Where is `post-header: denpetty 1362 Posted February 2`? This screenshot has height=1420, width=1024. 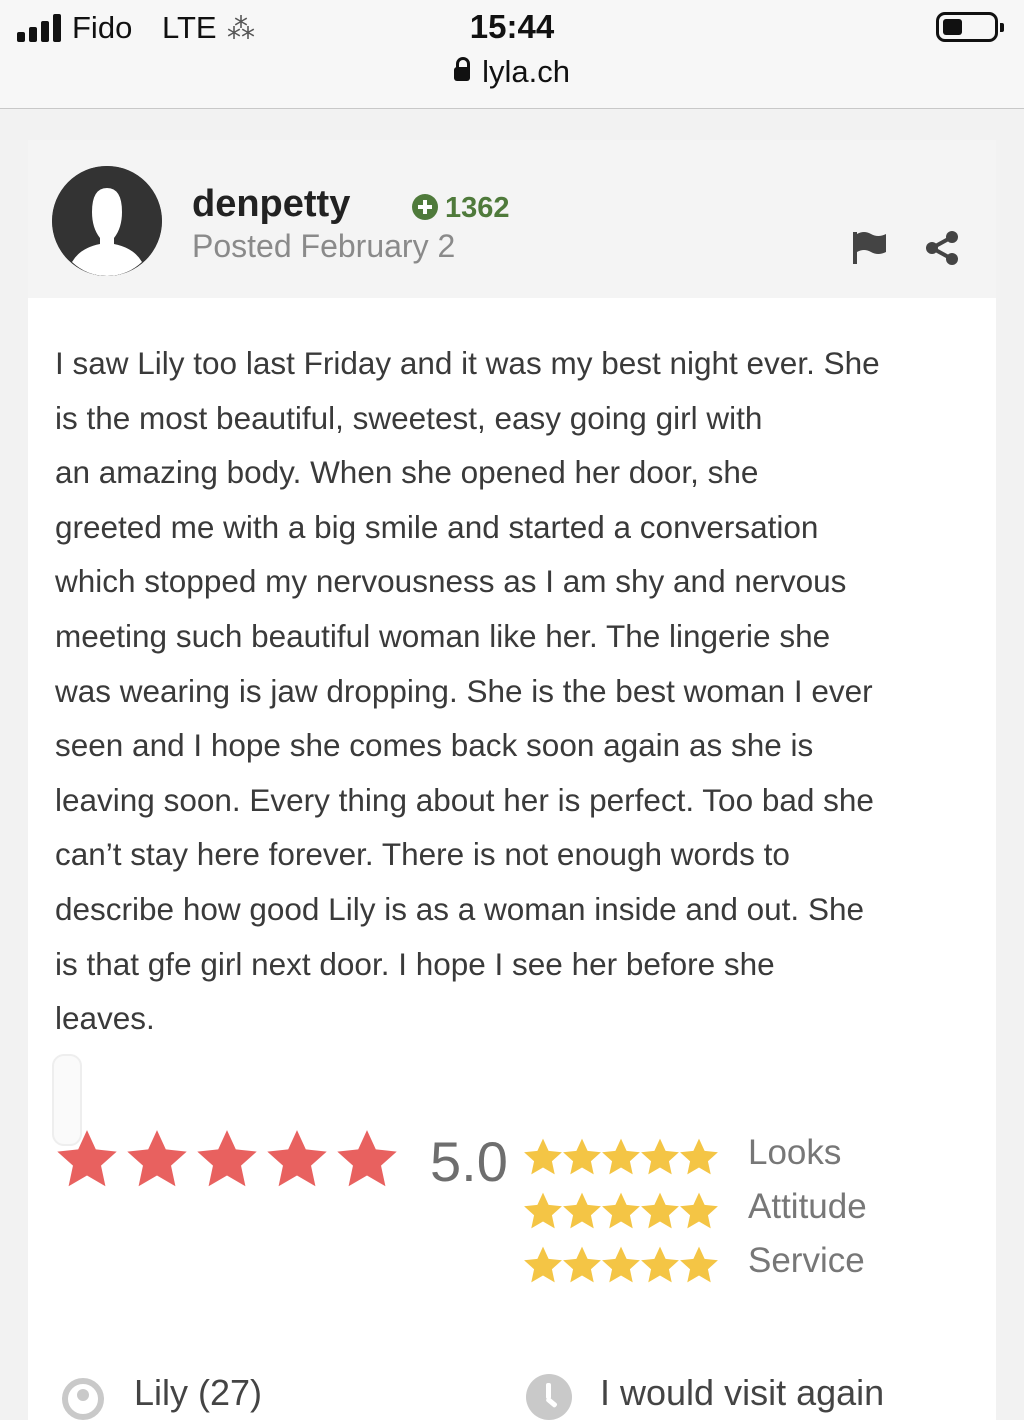 post-header: denpetty 1362 Posted February 2 is located at coordinates (512, 219).